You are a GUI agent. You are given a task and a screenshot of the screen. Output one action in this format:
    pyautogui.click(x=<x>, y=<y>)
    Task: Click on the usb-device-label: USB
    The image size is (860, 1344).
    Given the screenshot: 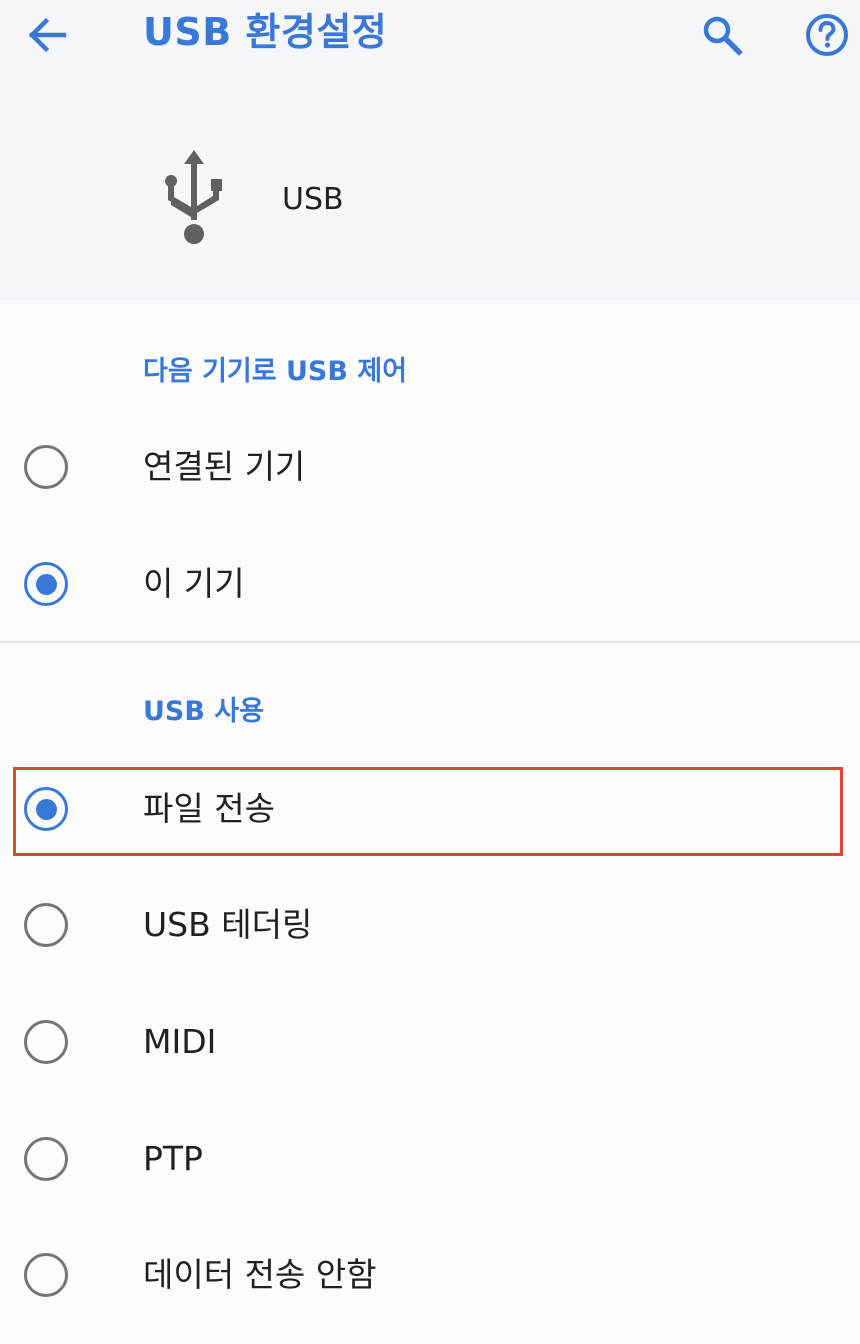 What is the action you would take?
    pyautogui.click(x=313, y=199)
    